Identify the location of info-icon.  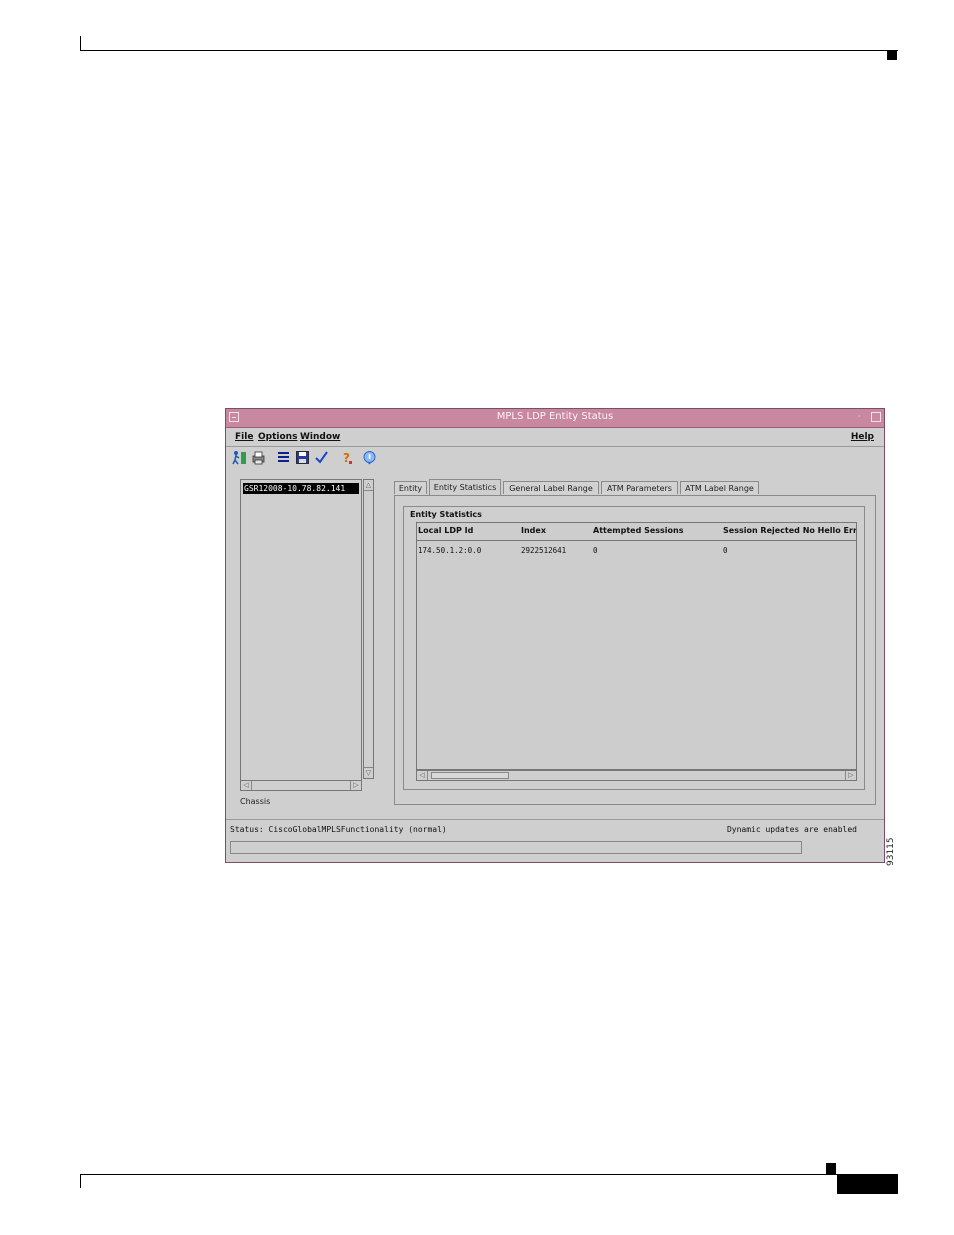
(369, 457).